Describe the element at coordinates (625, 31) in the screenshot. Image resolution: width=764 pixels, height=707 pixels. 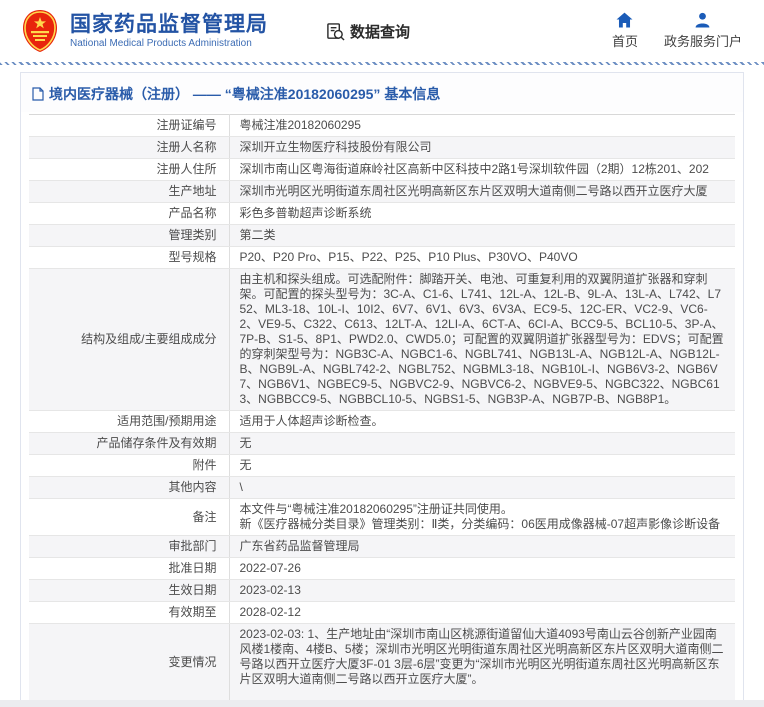
I see `nav-home: 首页` at that location.